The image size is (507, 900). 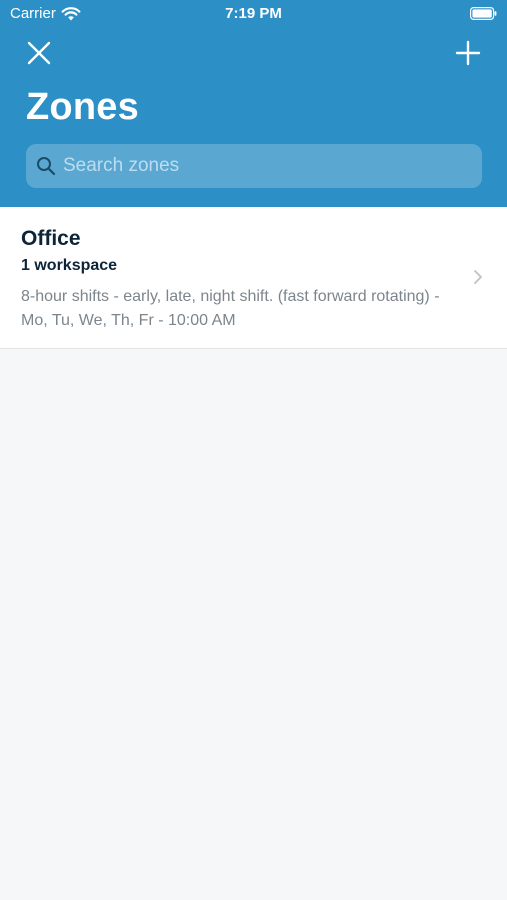 What do you see at coordinates (478, 277) in the screenshot?
I see `chevron-right-icon` at bounding box center [478, 277].